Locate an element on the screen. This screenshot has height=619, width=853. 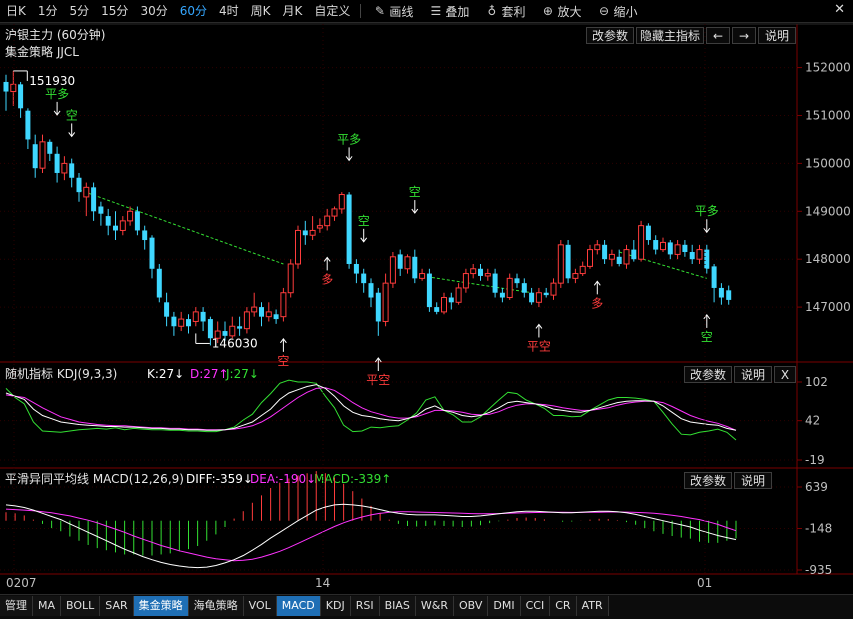
macd-tick-label: -935 is located at coordinates (818, 570).